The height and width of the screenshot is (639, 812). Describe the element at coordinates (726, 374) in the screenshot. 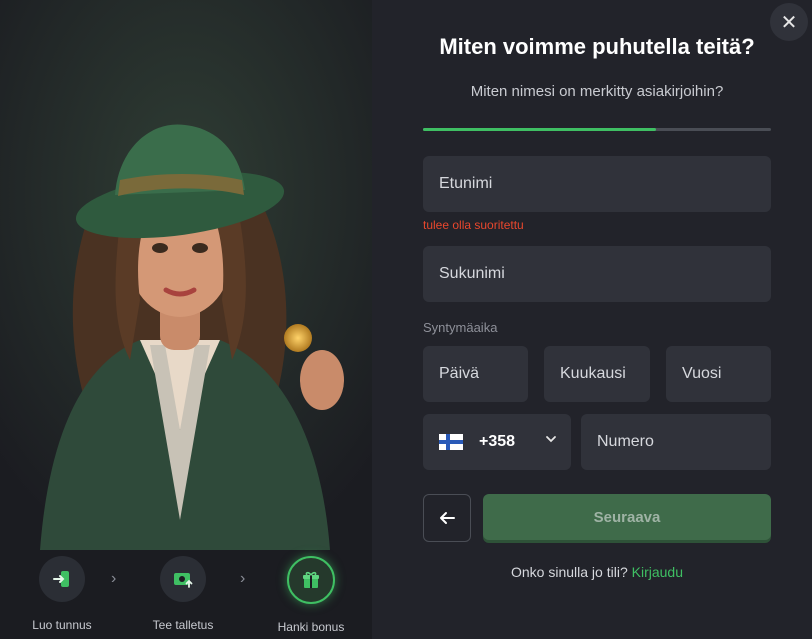

I see `year-input` at that location.